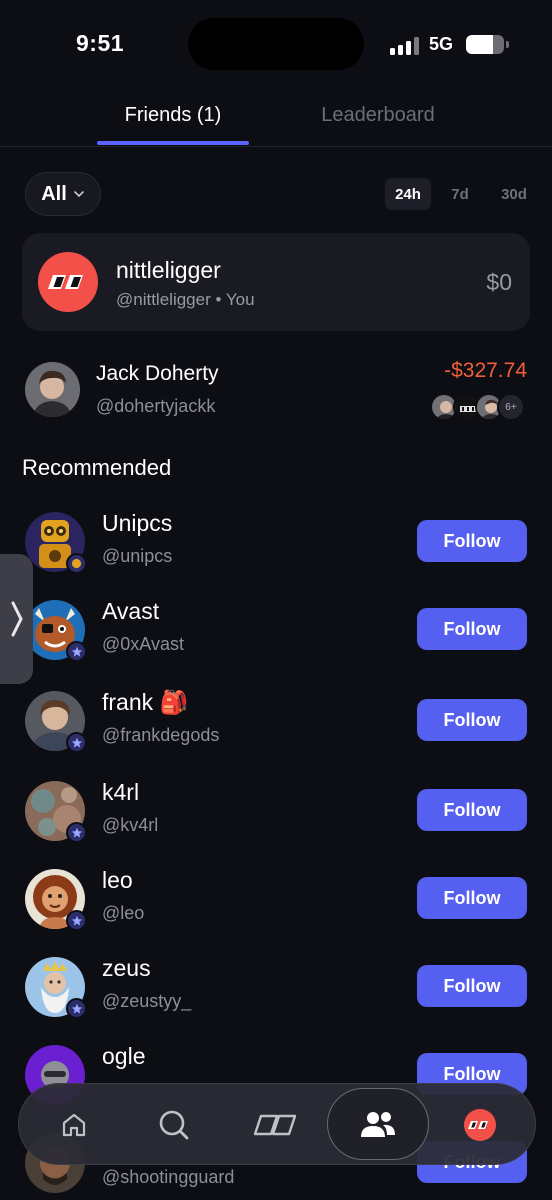  I want to click on nav-profile, so click(480, 1125).